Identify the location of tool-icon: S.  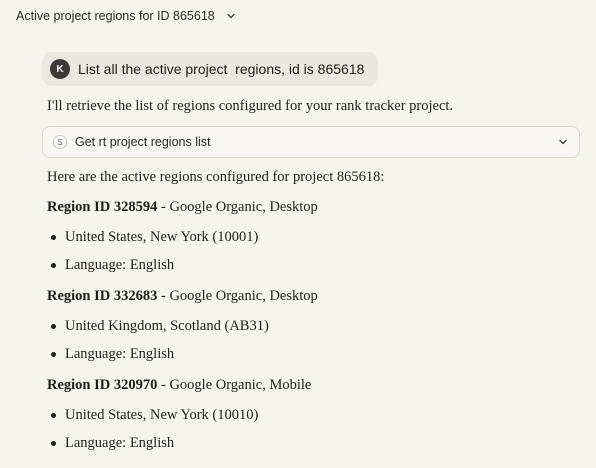
(60, 142).